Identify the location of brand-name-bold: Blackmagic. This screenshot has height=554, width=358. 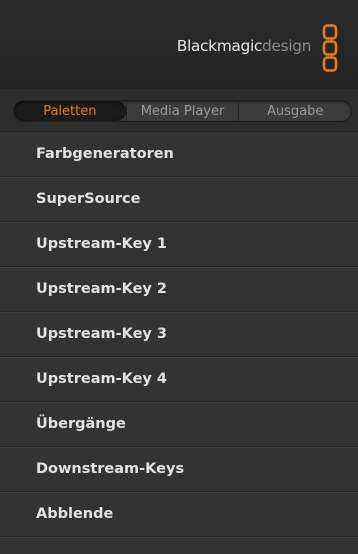
(219, 46).